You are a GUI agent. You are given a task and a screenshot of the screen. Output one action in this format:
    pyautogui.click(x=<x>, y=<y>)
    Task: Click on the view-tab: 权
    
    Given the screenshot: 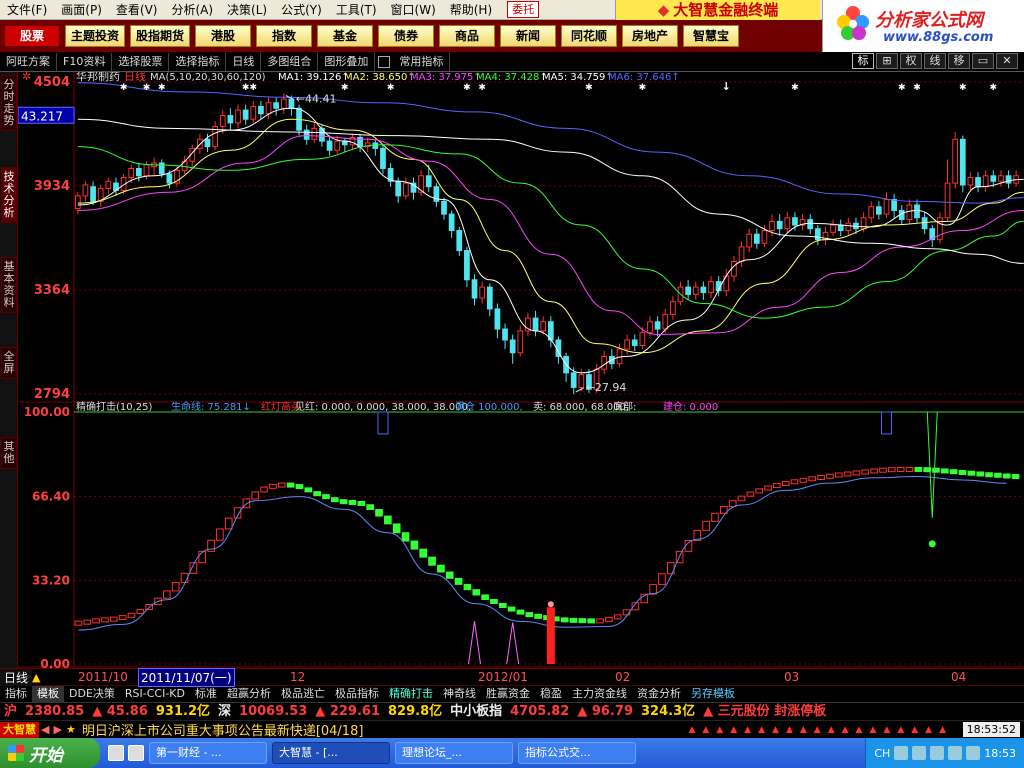 What is the action you would take?
    pyautogui.click(x=911, y=61)
    